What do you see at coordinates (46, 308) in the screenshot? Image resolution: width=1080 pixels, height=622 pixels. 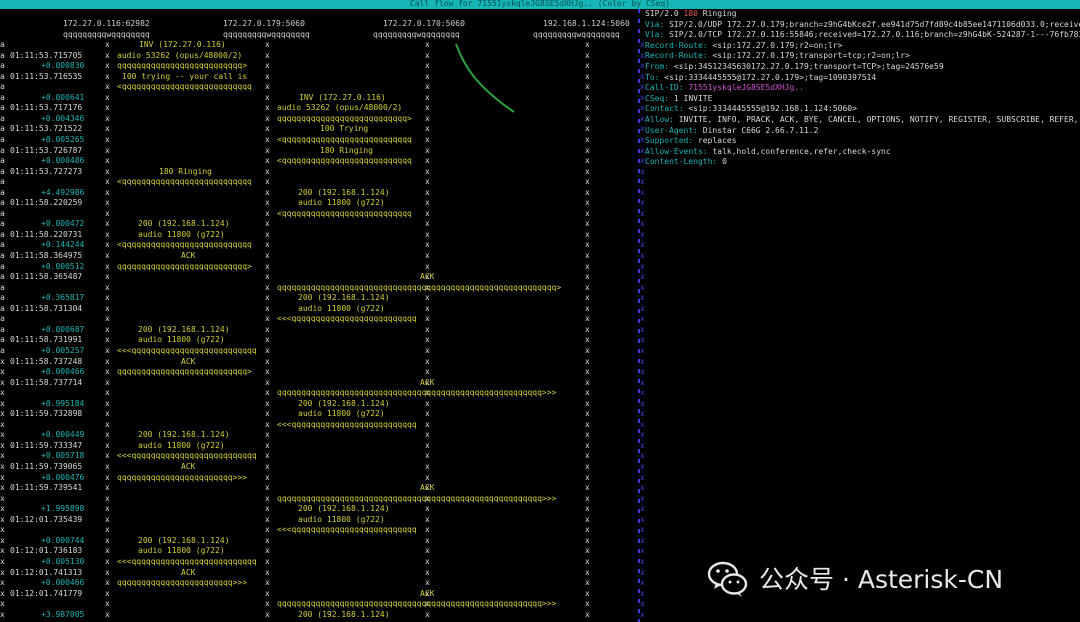 I see `row-timestamp: 01:11:58.731304` at bounding box center [46, 308].